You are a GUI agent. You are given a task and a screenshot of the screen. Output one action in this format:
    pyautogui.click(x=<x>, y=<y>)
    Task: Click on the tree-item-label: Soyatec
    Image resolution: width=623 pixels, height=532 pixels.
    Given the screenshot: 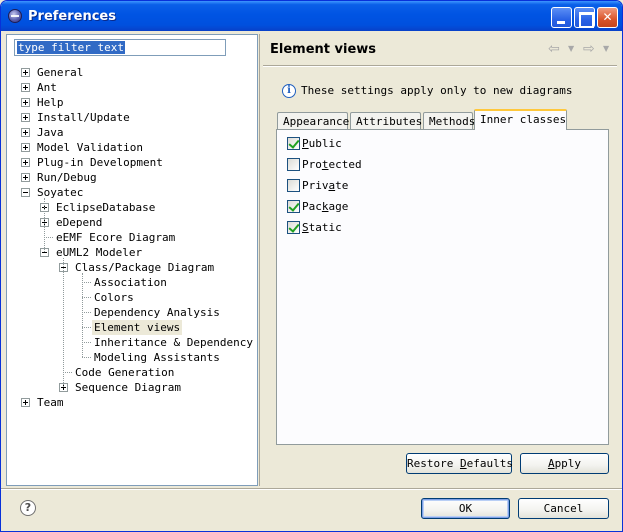 What is the action you would take?
    pyautogui.click(x=60, y=192)
    